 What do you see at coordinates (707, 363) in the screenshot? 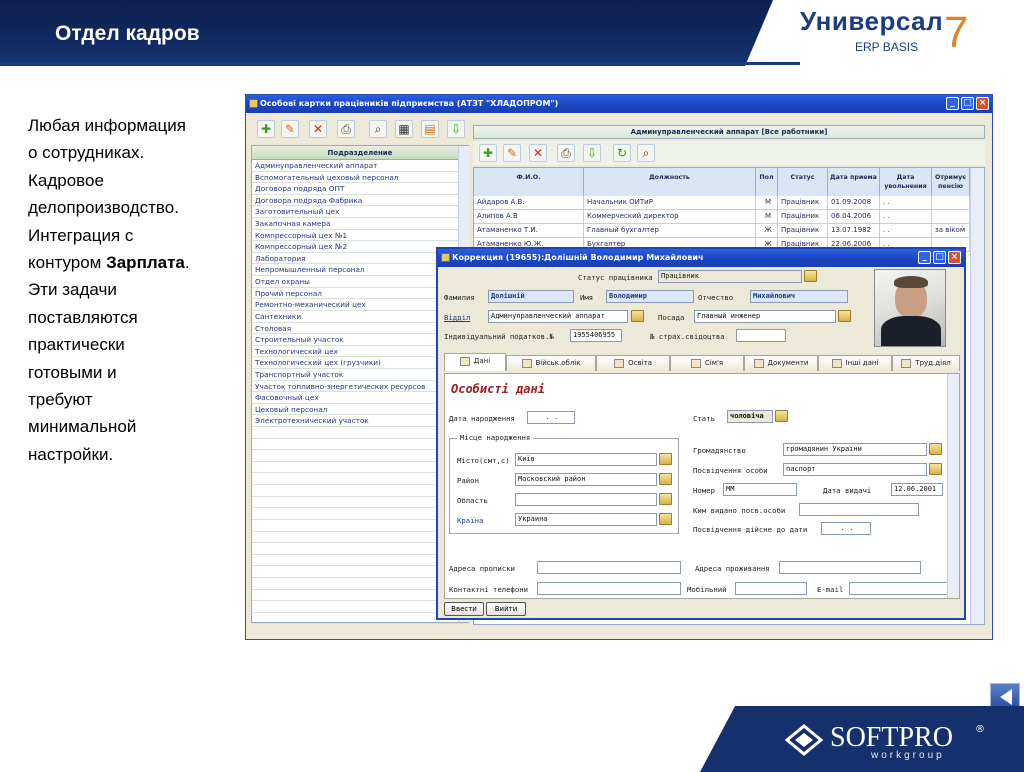
I see `tab-family: Сім'я` at bounding box center [707, 363].